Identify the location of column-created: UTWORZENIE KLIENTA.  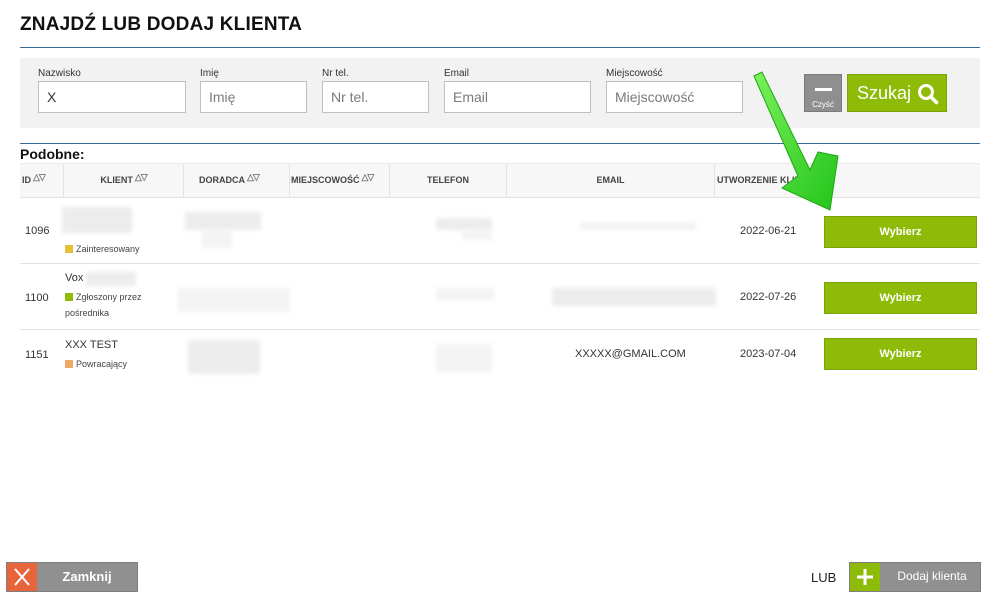
(766, 180).